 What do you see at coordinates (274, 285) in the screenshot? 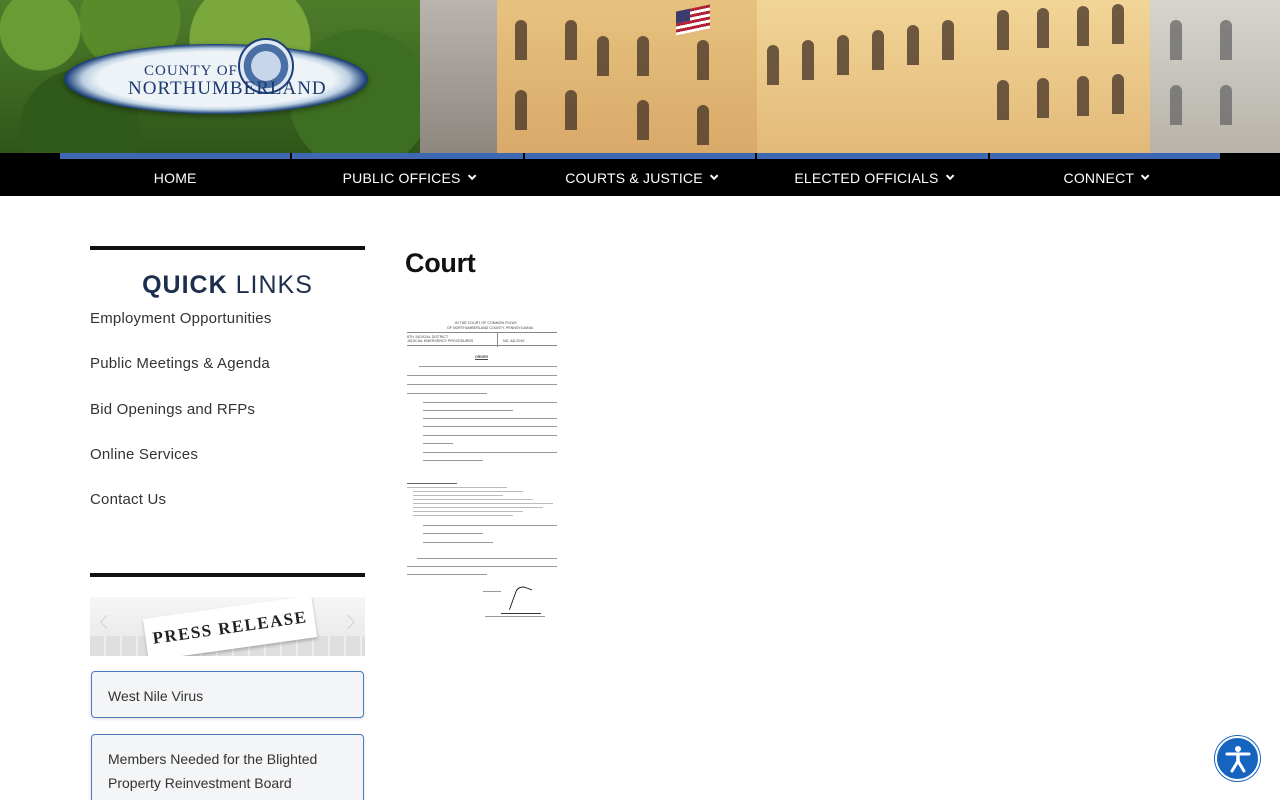
I see `quick-links-title-light: LINKS` at bounding box center [274, 285].